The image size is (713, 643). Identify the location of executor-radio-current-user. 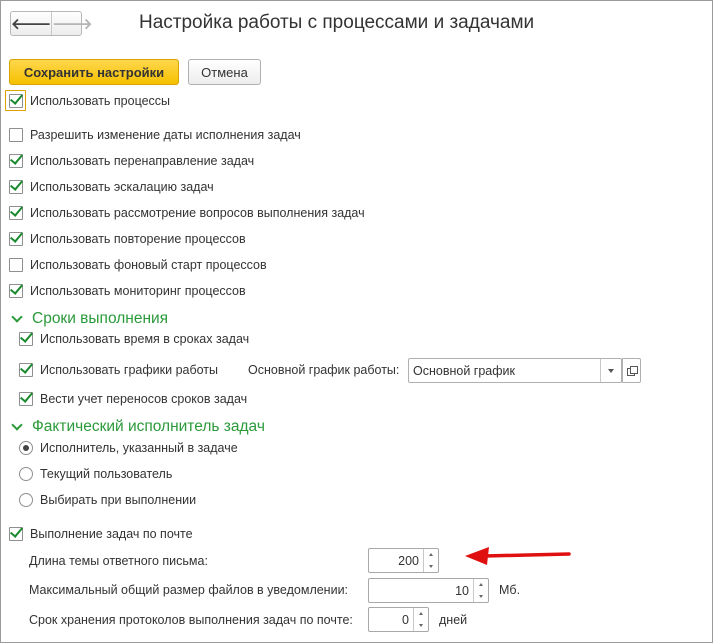
(26, 474).